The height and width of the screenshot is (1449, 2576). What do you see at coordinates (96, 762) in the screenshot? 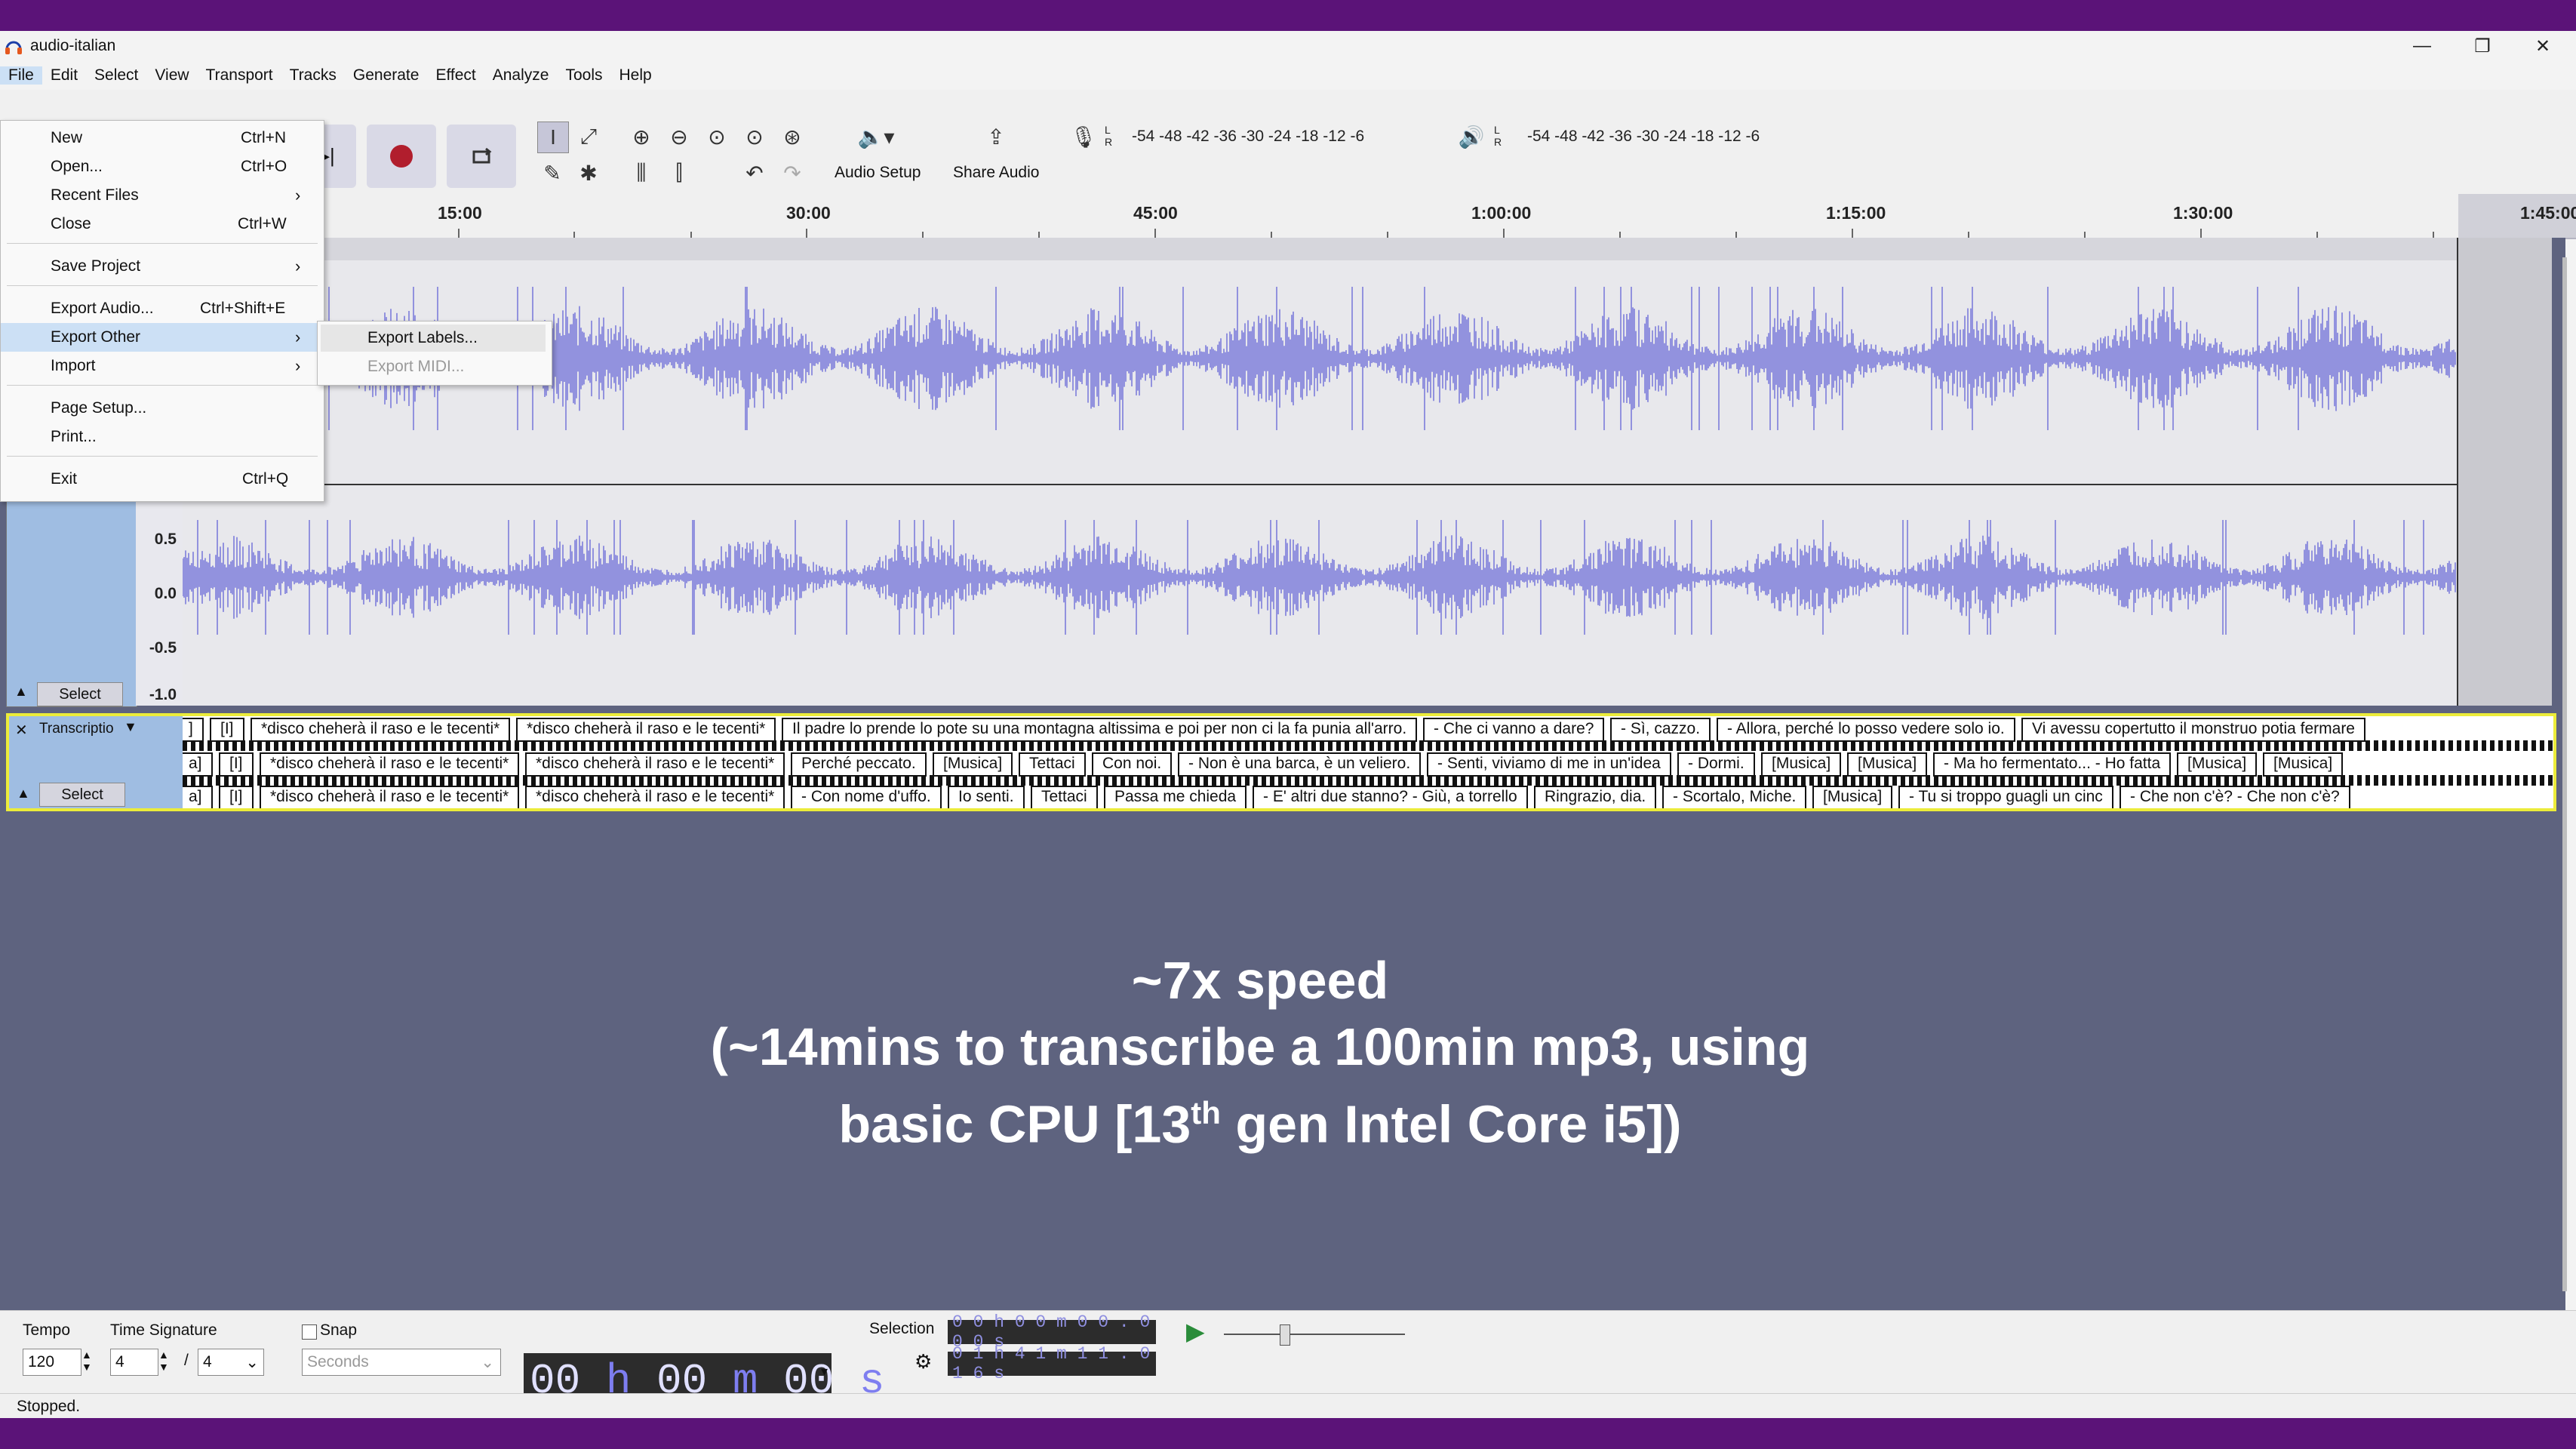
I see `label-track-control-panel: ✕ Transcriptio ▼ ▲ Select` at bounding box center [96, 762].